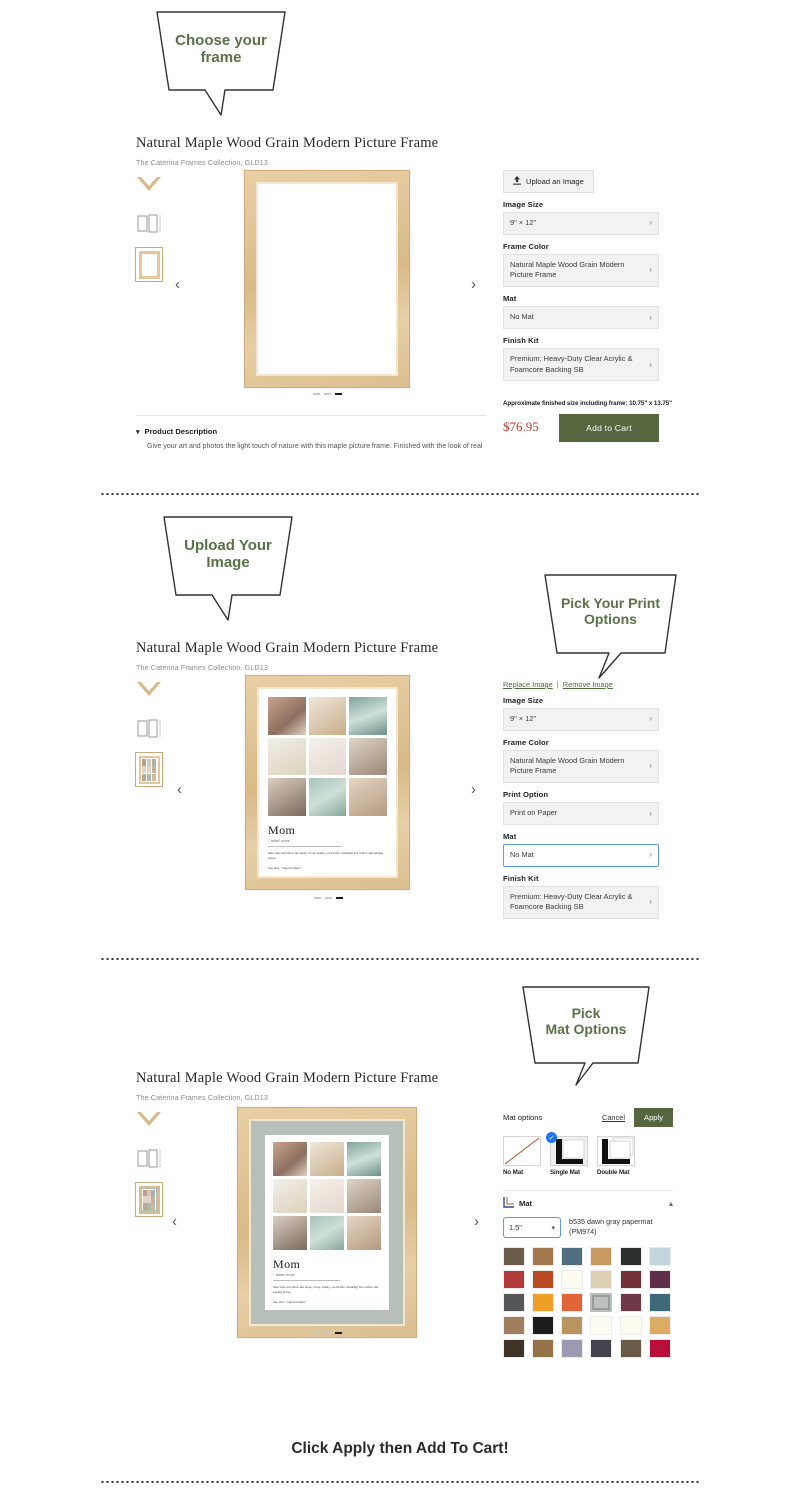 Image resolution: width=800 pixels, height=1500 pixels. I want to click on mat-section-label: Mat, so click(526, 1203).